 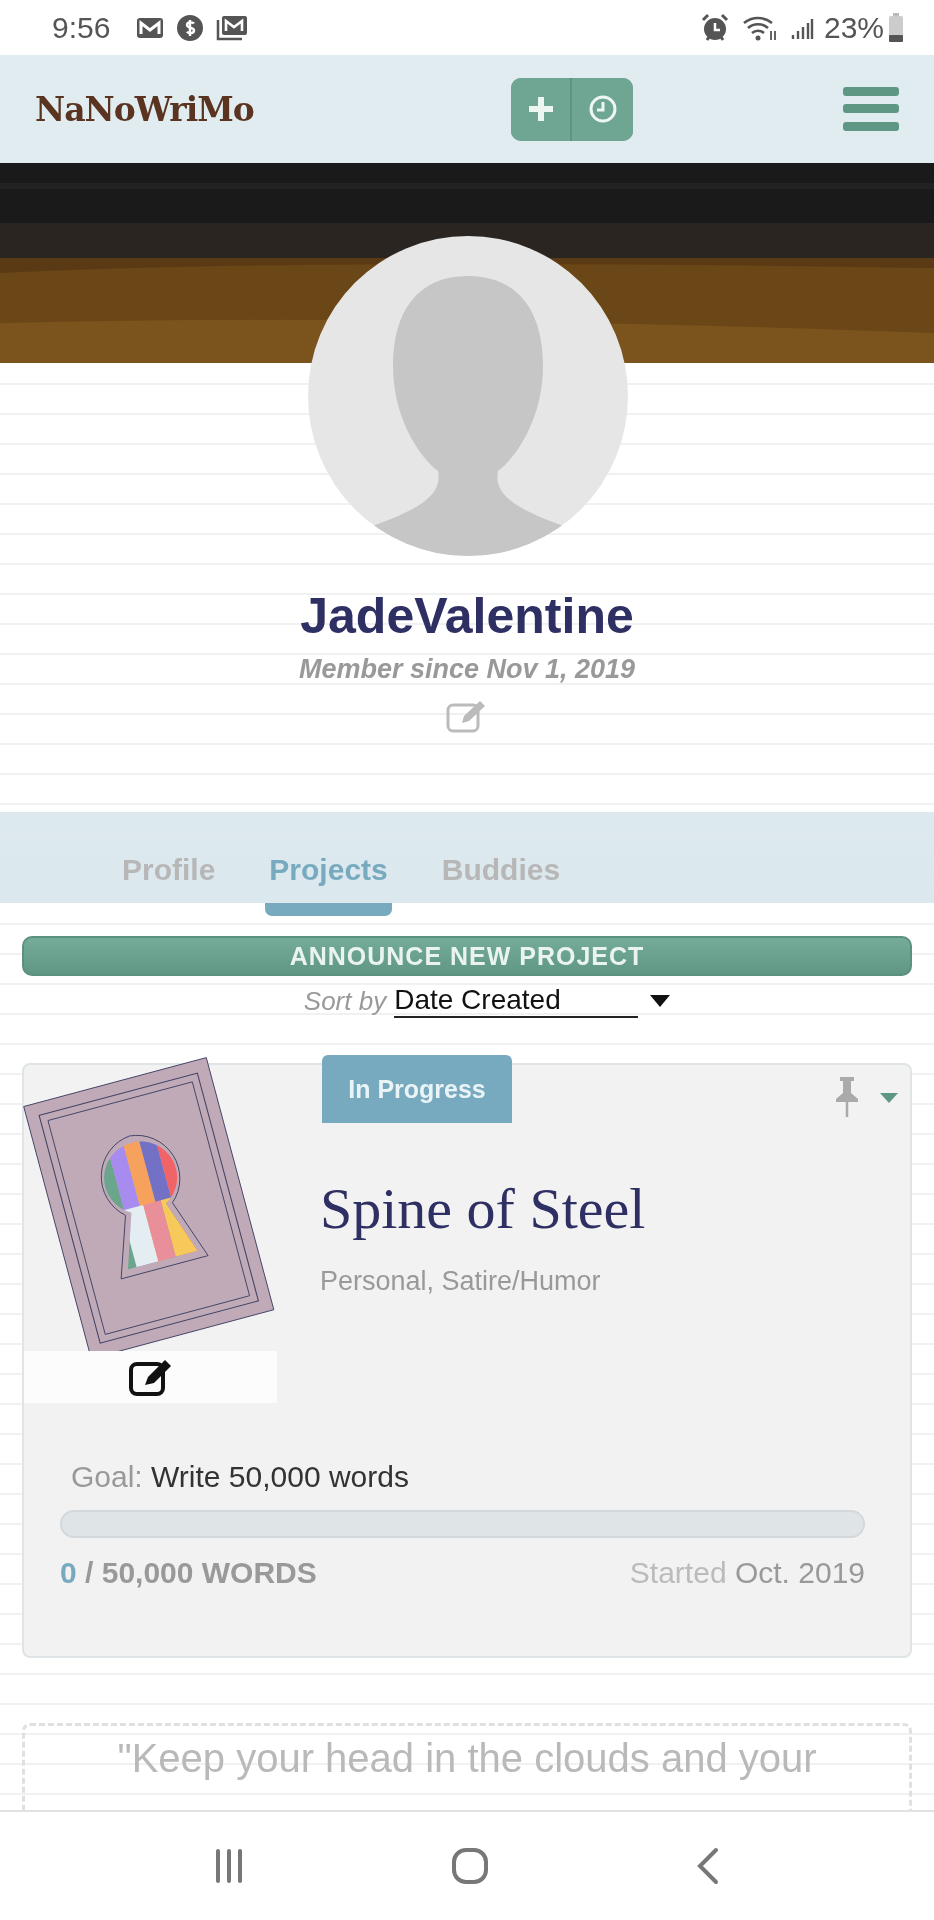 I want to click on tab: Projects, so click(x=328, y=869).